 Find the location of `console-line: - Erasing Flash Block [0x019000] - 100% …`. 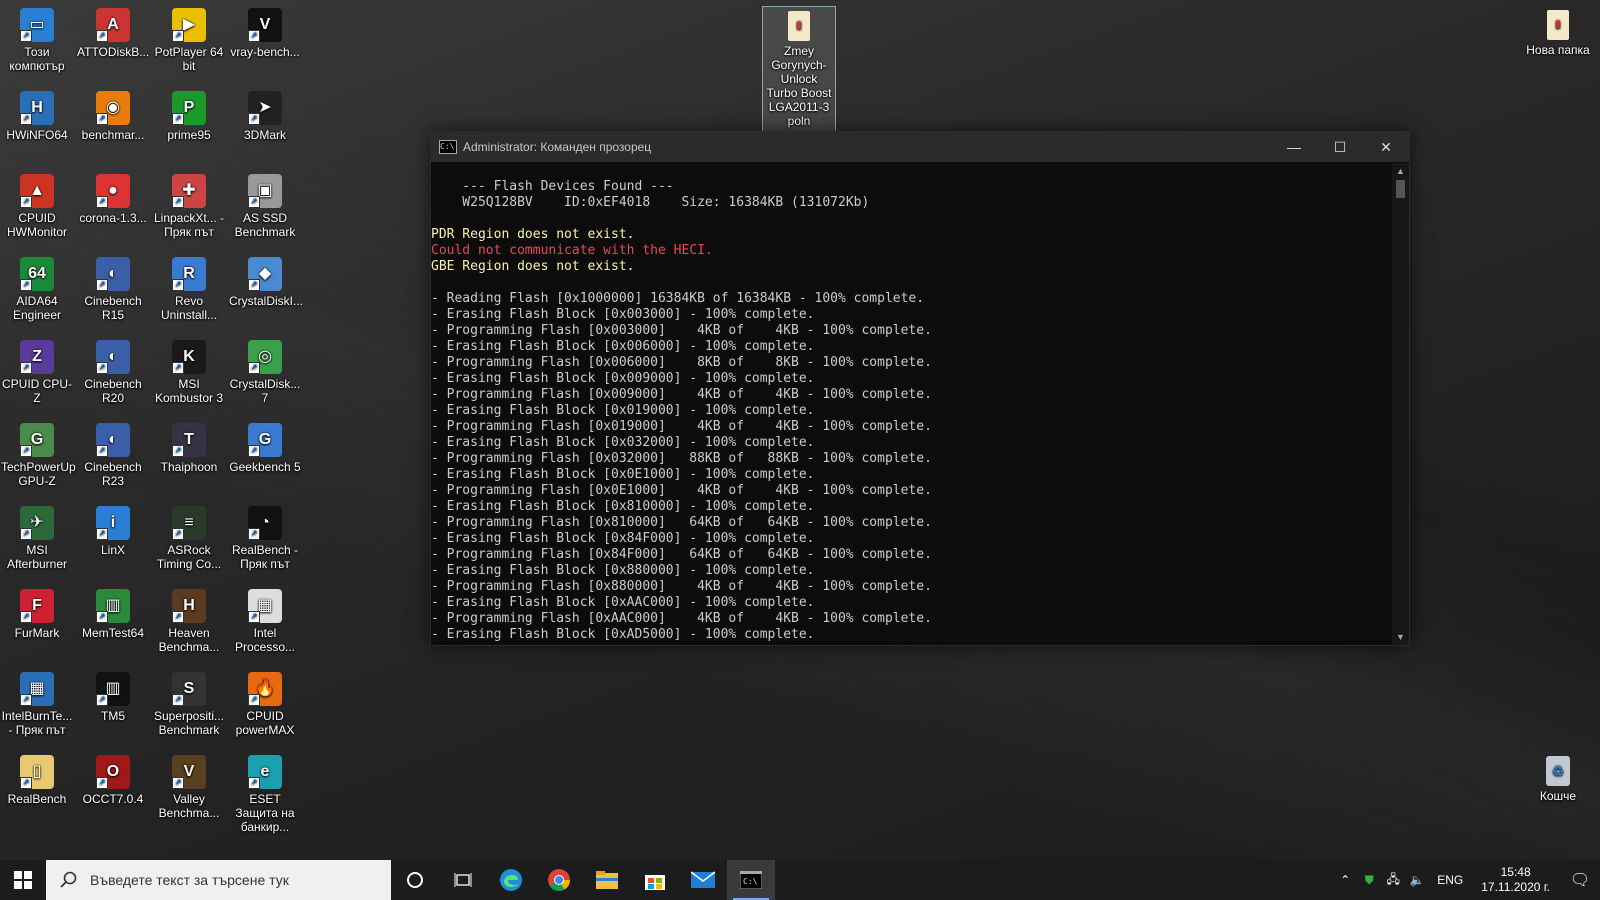

console-line: - Erasing Flash Block [0x019000] - 100% … is located at coordinates (623, 410).